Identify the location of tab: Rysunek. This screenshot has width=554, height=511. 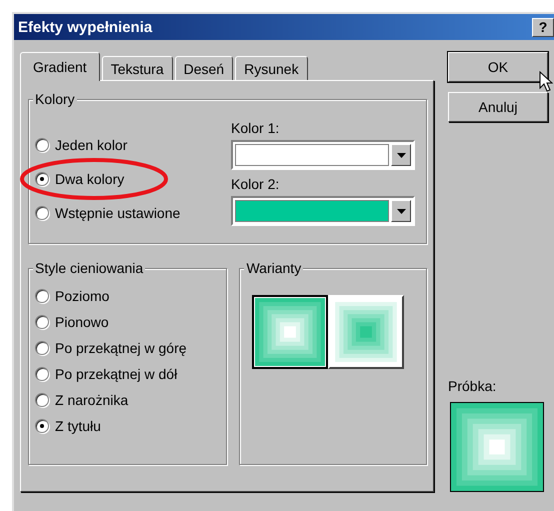
(271, 68).